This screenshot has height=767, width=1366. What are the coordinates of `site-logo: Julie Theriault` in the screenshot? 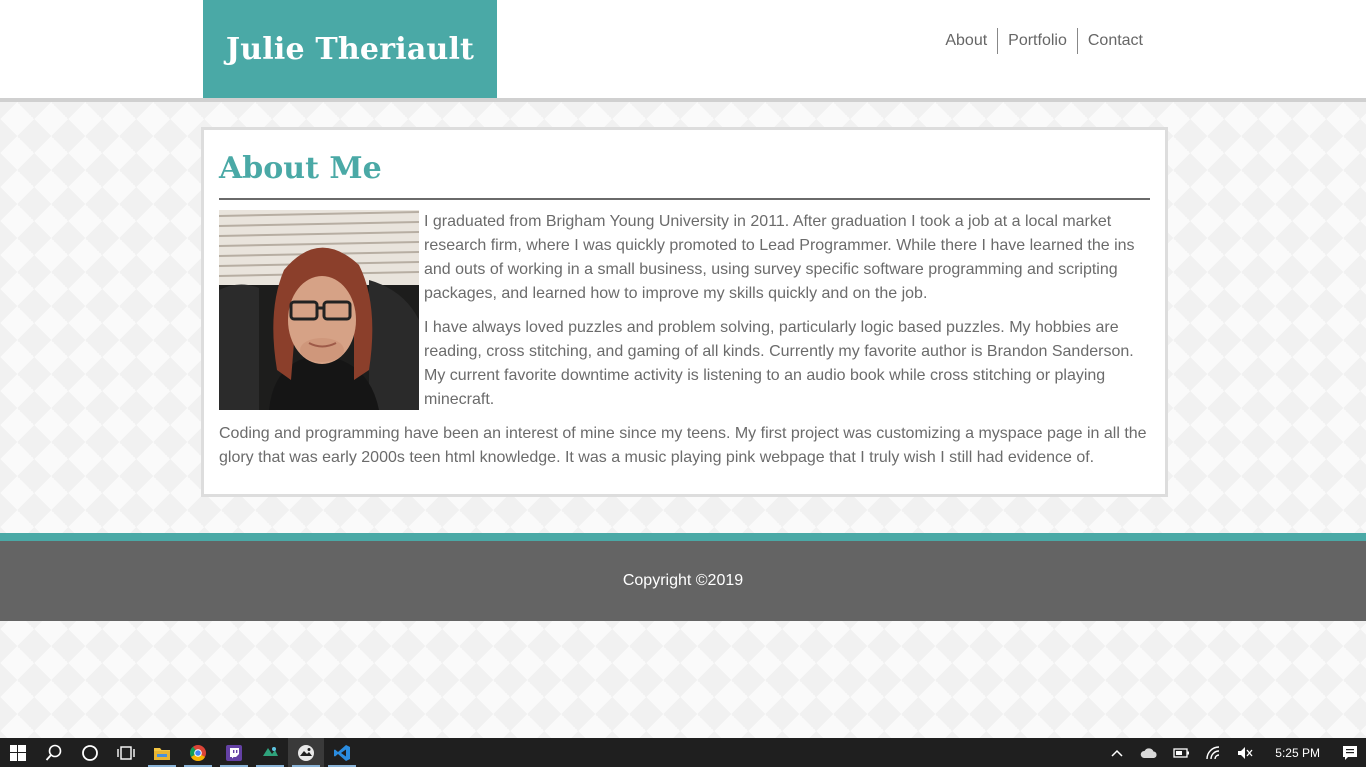 It's located at (350, 49).